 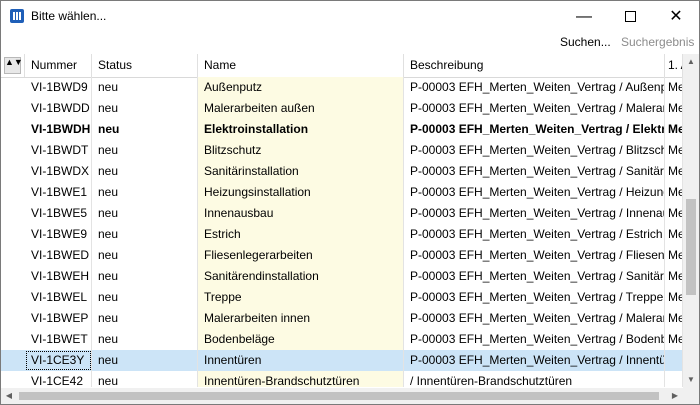 I want to click on minimize-button: —, so click(x=584, y=16).